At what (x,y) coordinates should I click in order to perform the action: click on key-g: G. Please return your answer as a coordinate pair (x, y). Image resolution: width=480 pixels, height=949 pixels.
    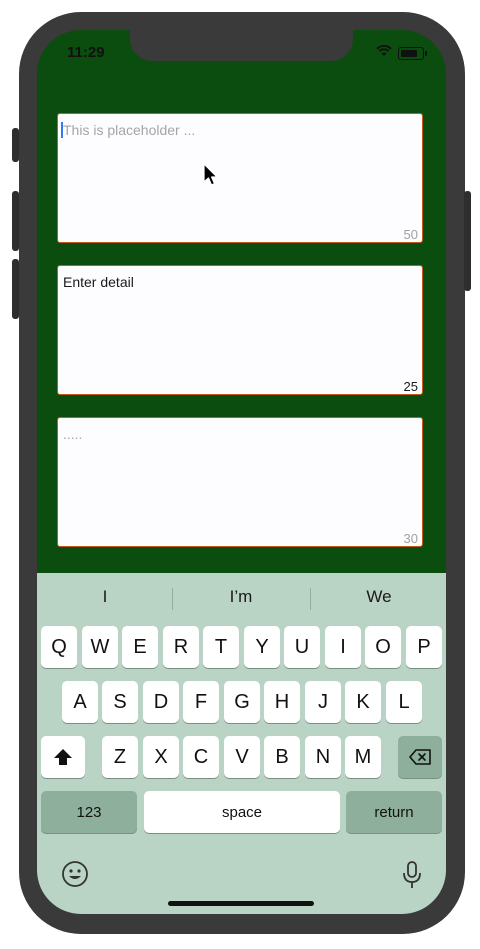
    Looking at the image, I should click on (242, 702).